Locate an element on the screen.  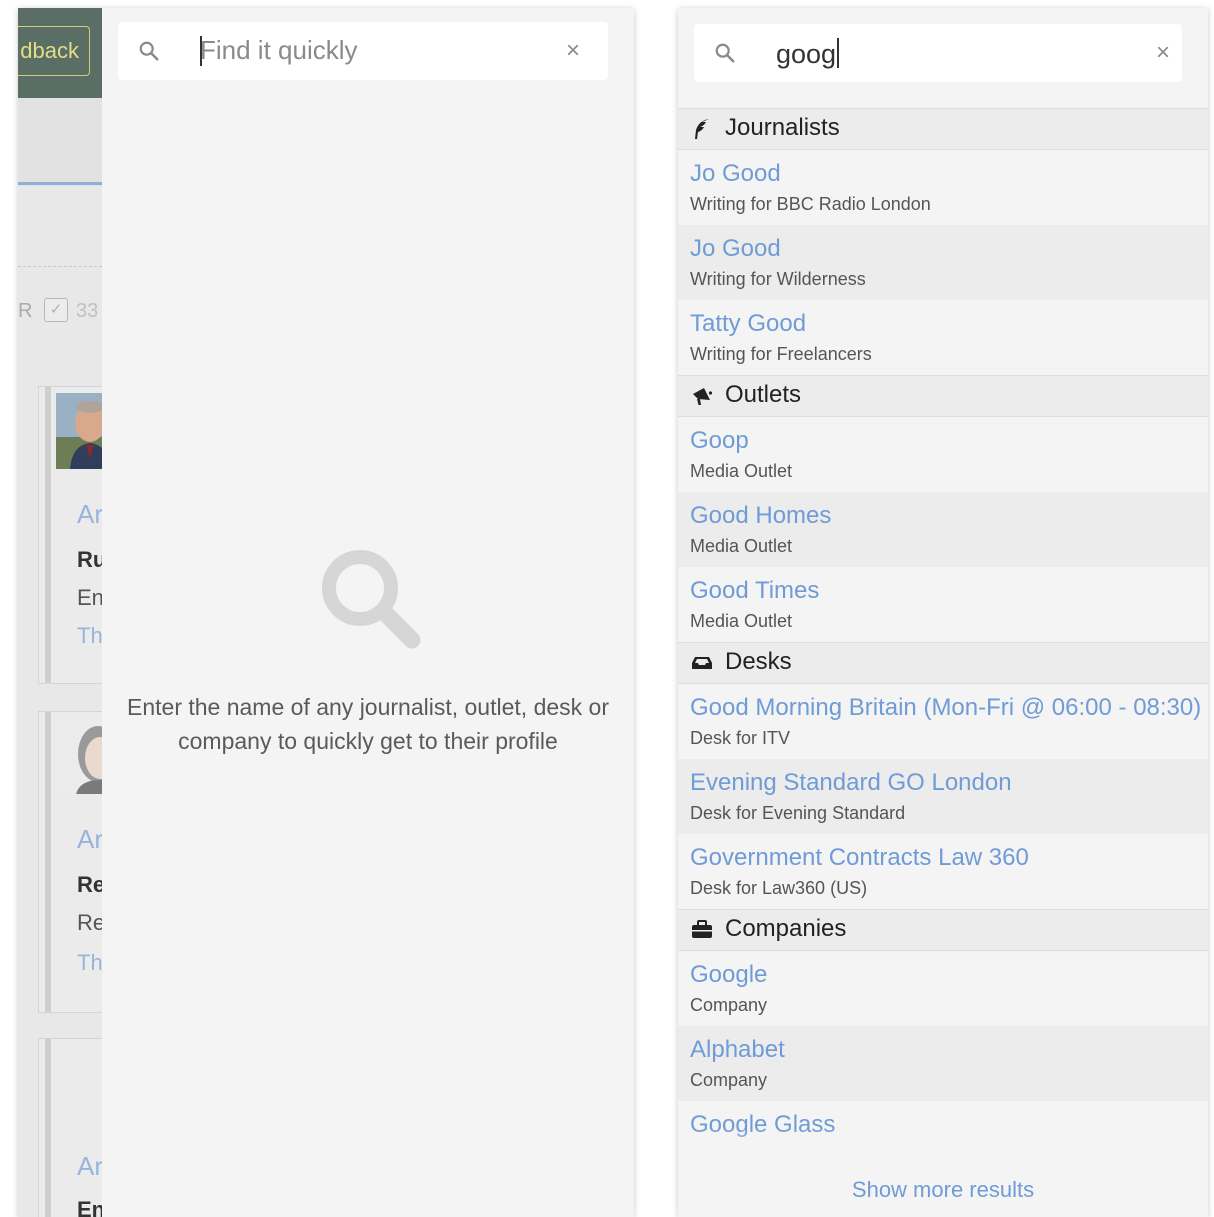
result-item: Tatty Good Writing for Freelancers is located at coordinates (943, 337).